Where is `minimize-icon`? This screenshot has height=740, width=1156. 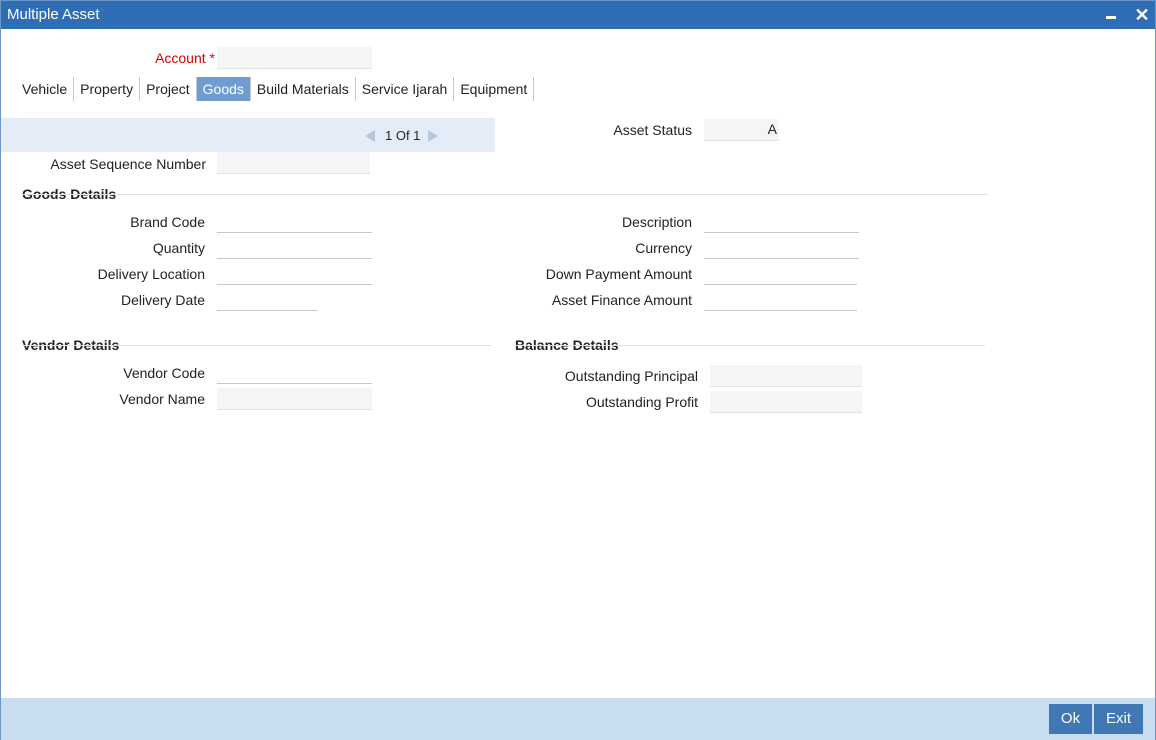 minimize-icon is located at coordinates (1111, 15).